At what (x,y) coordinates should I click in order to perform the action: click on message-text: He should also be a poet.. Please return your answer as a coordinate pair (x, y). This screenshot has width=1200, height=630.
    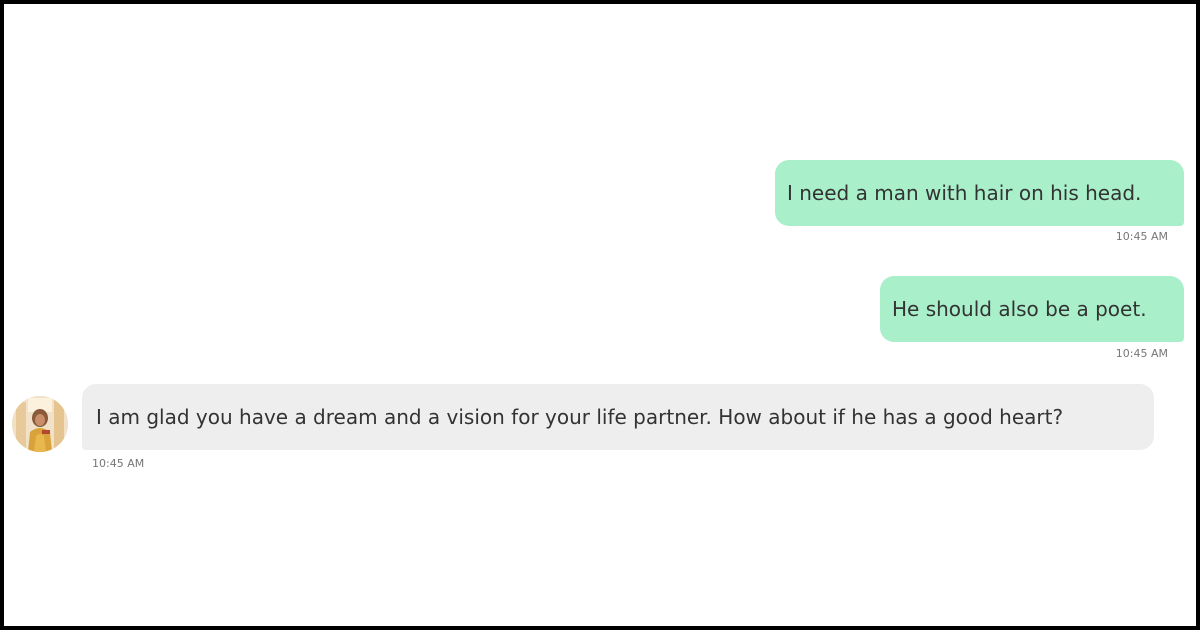
    Looking at the image, I should click on (1019, 309).